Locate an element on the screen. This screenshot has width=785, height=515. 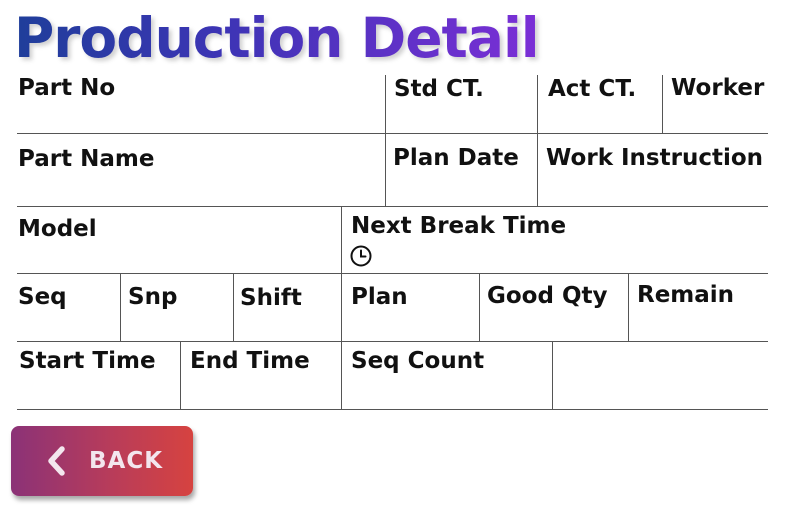
remain-label: Remain is located at coordinates (686, 295).